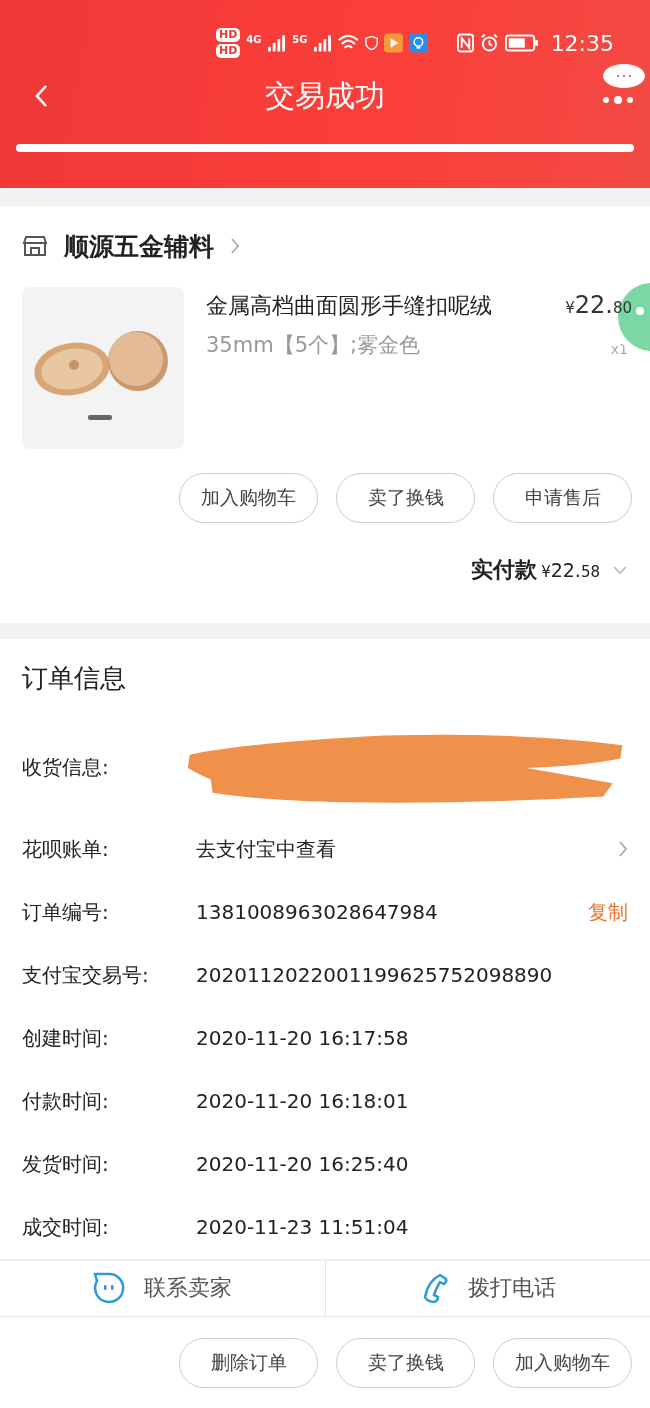 The height and width of the screenshot is (1408, 650). I want to click on network-label: 5G, so click(300, 39).